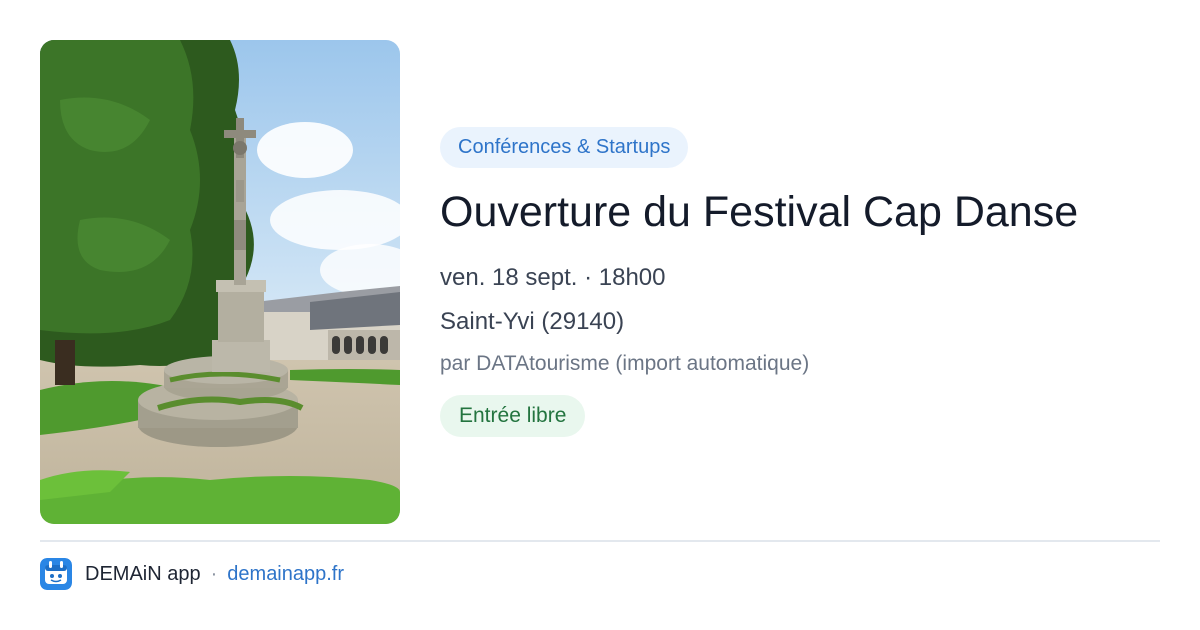  What do you see at coordinates (513, 416) in the screenshot?
I see `price-badge: Entrée libre` at bounding box center [513, 416].